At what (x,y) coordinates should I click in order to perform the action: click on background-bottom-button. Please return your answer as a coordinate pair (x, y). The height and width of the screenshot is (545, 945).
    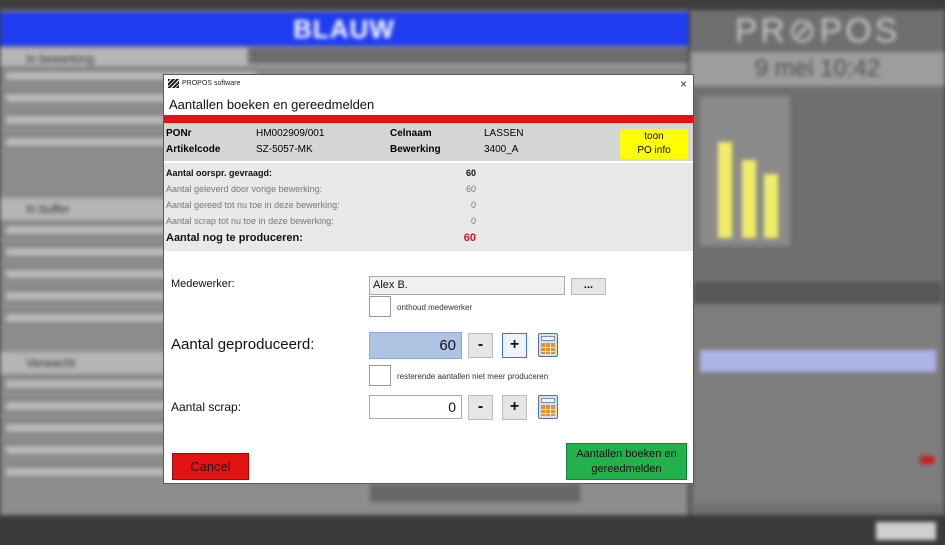
    Looking at the image, I should click on (906, 531).